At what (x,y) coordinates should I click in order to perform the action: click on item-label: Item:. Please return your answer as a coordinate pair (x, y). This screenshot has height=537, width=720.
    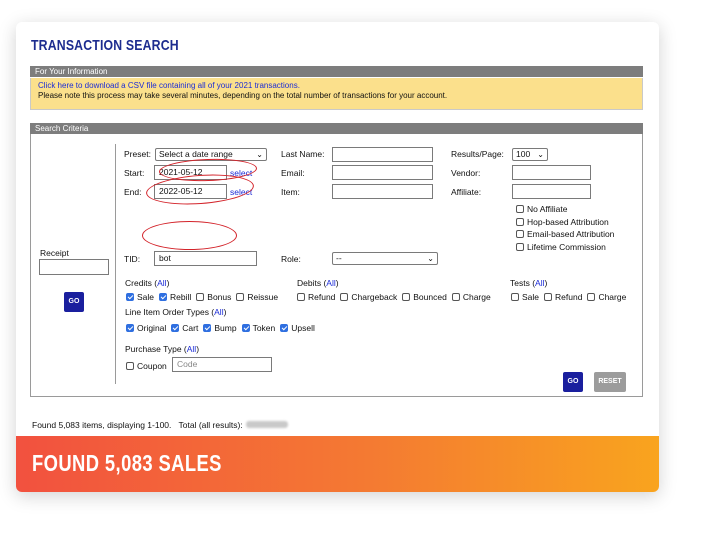
    Looking at the image, I should click on (290, 192).